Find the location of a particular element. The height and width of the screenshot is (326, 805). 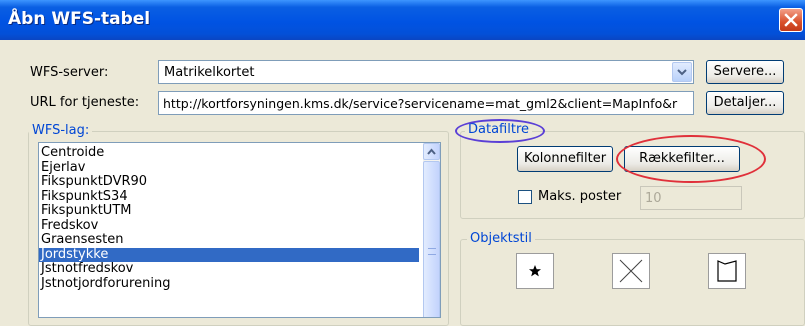

list-item-selected: Jordstykke is located at coordinates (229, 254).